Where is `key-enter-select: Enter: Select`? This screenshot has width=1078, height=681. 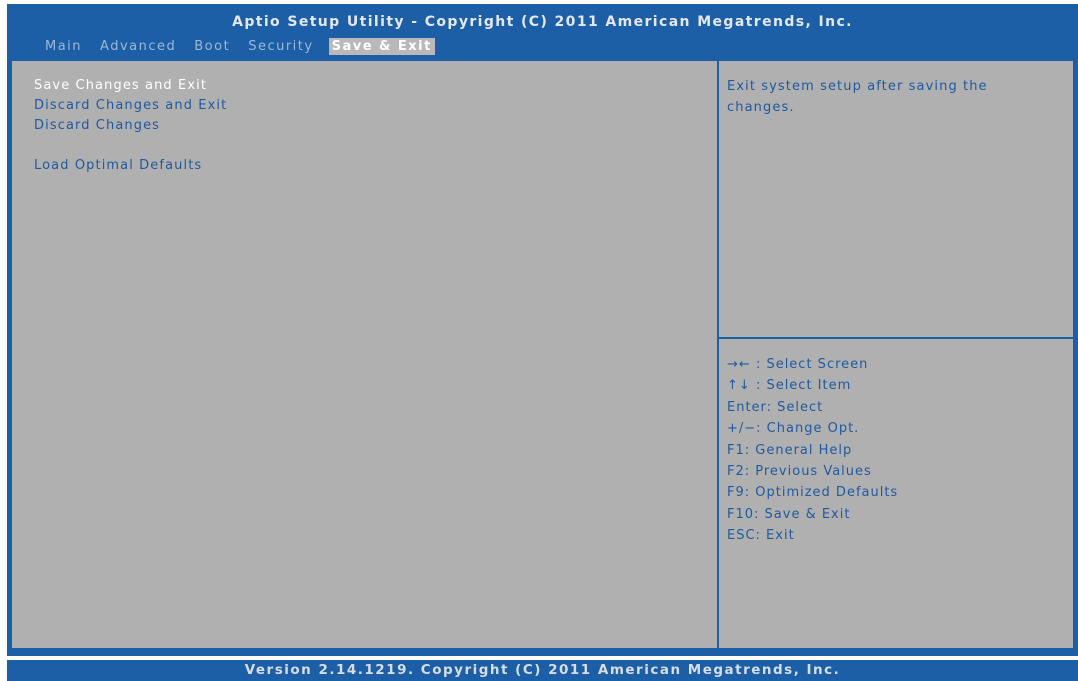 key-enter-select: Enter: Select is located at coordinates (775, 407).